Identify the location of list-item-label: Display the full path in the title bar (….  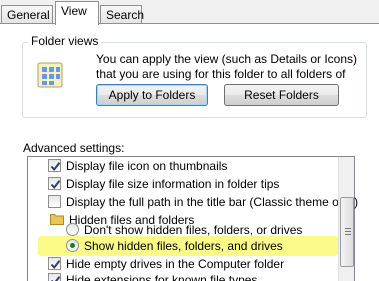
(212, 202).